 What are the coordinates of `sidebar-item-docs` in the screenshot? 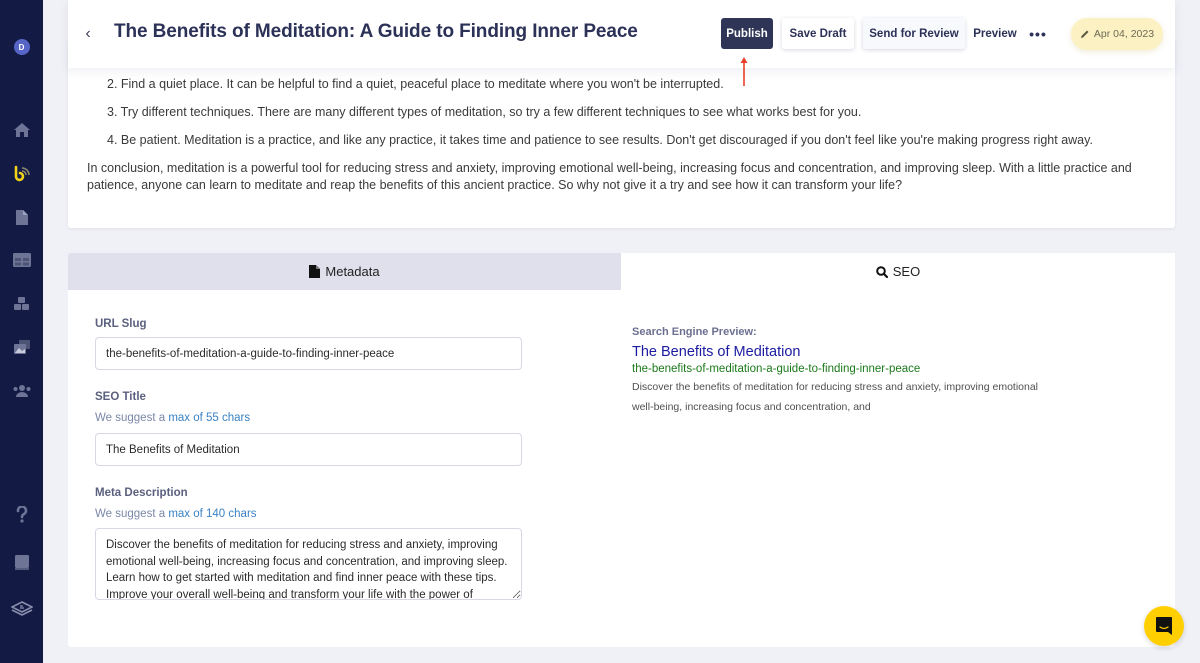 It's located at (21, 562).